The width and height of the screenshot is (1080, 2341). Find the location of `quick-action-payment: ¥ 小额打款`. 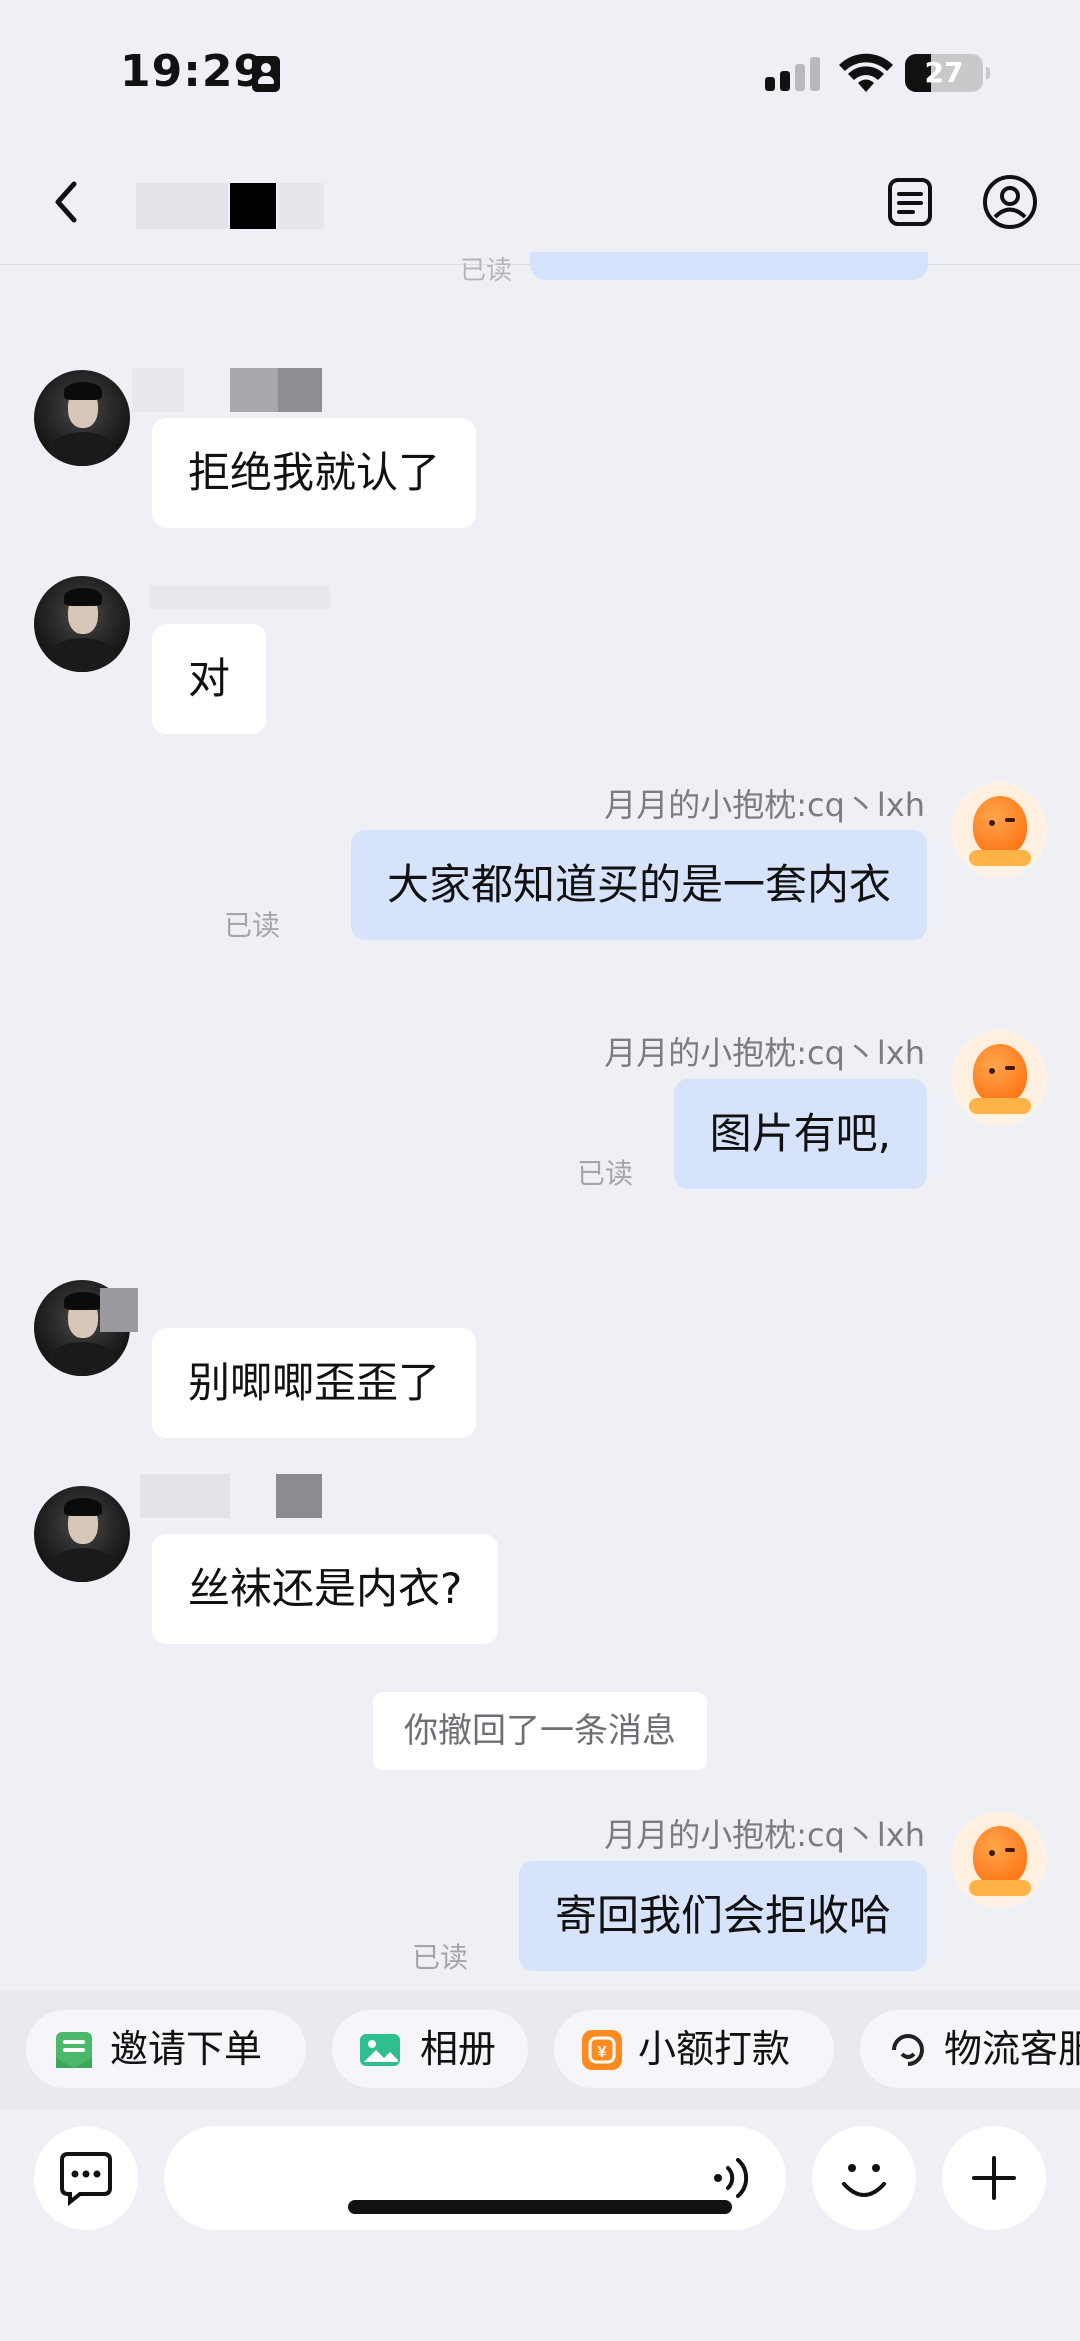

quick-action-payment: ¥ 小额打款 is located at coordinates (694, 2049).